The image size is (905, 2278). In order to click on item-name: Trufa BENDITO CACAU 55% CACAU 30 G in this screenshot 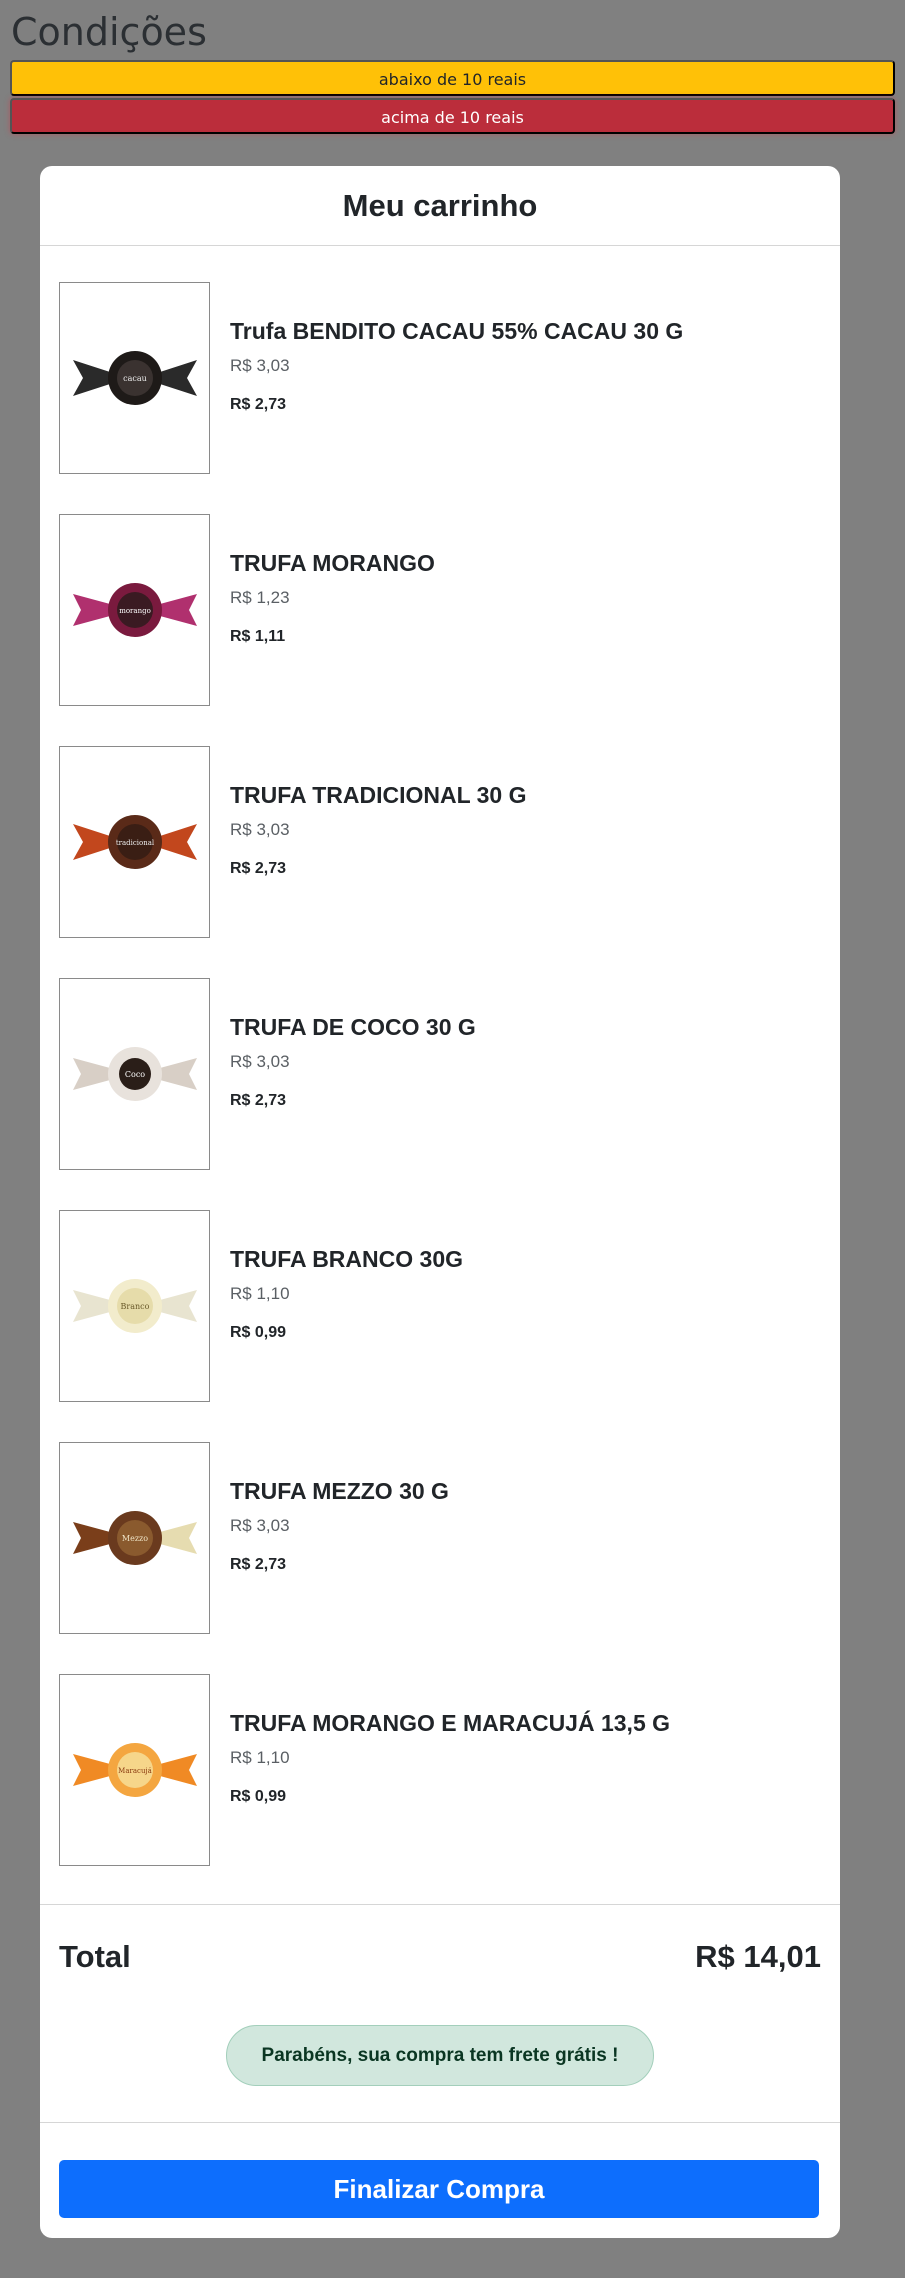, I will do `click(457, 331)`.